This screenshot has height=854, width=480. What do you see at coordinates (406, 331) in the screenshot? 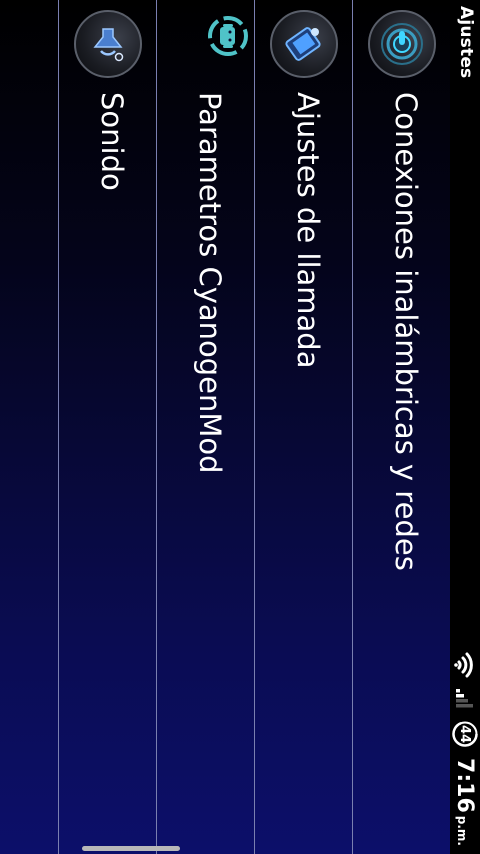
I see `settings-item-label: Conexiones inalámbricas y redes` at bounding box center [406, 331].